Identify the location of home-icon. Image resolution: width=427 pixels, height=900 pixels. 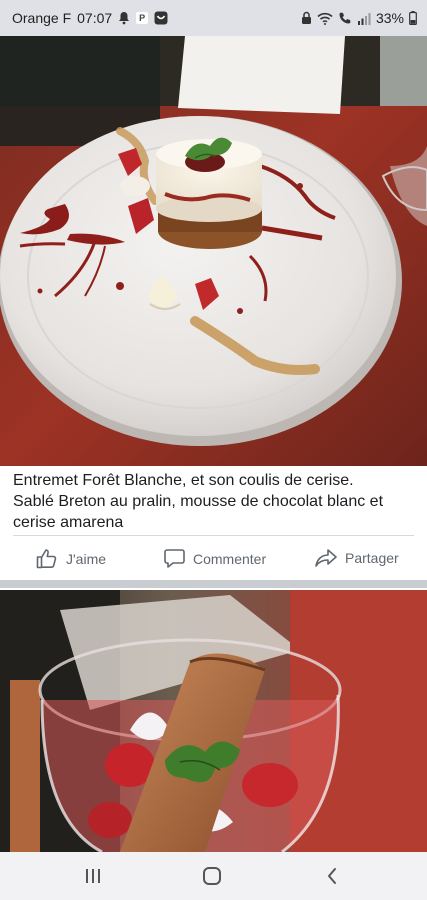
(212, 876).